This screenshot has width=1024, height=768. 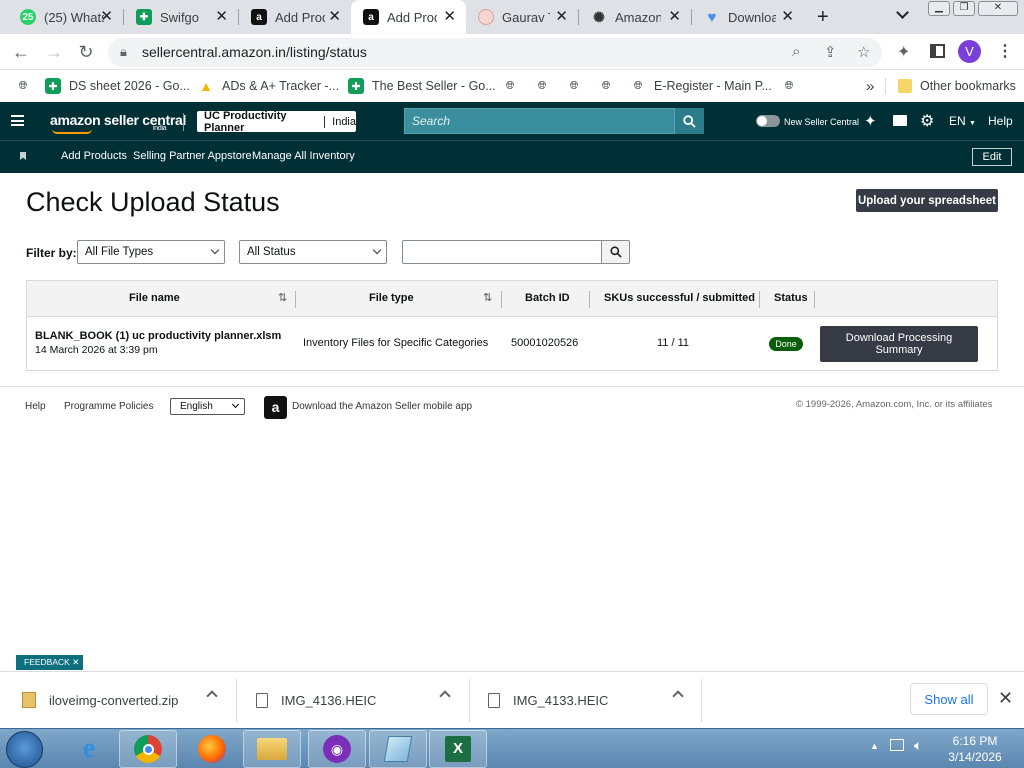 What do you see at coordinates (899, 344) in the screenshot?
I see `download-processing-summary-button: Download Processing Summary` at bounding box center [899, 344].